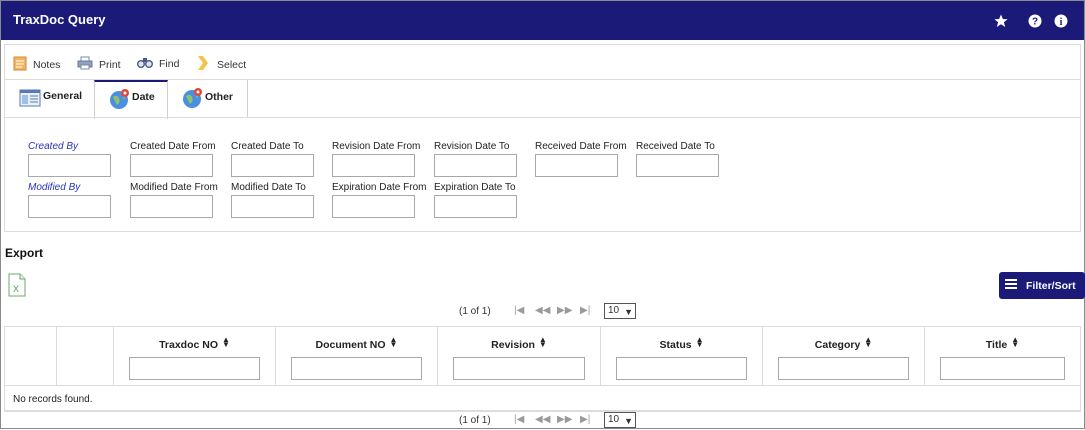 The image size is (1085, 430). Describe the element at coordinates (843, 344) in the screenshot. I see `column-header: Category ▲ ▼` at that location.